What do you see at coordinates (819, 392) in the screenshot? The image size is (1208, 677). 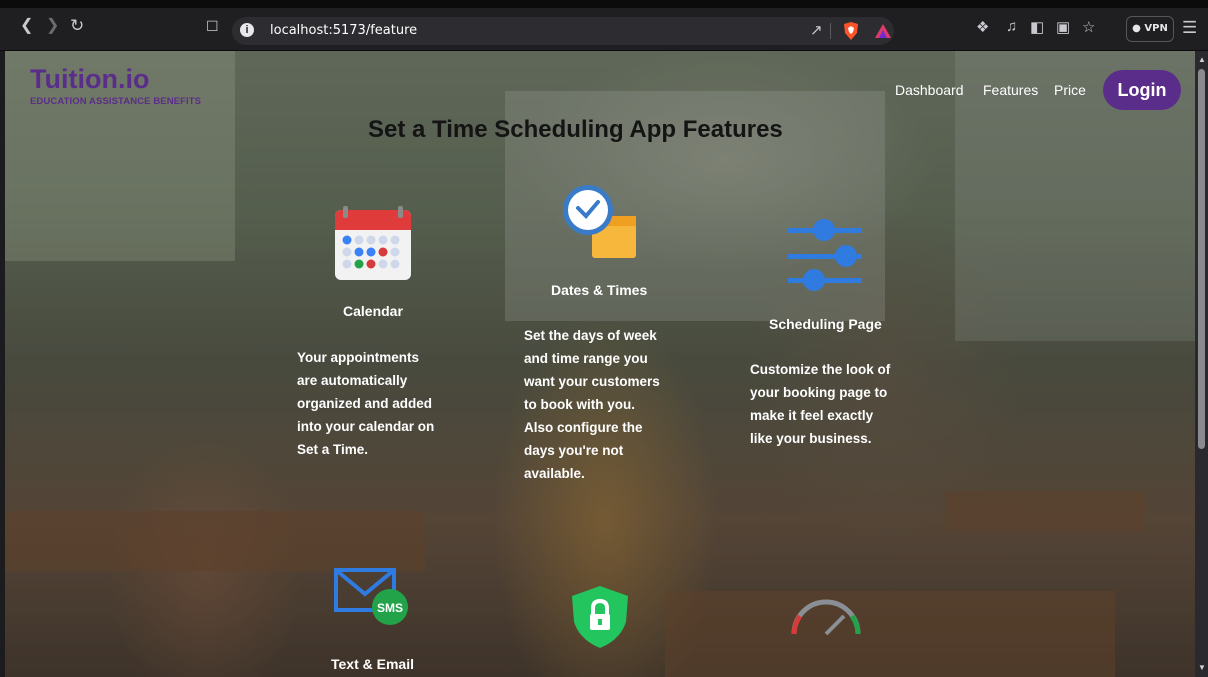 I see `desc-line: your booking page to` at bounding box center [819, 392].